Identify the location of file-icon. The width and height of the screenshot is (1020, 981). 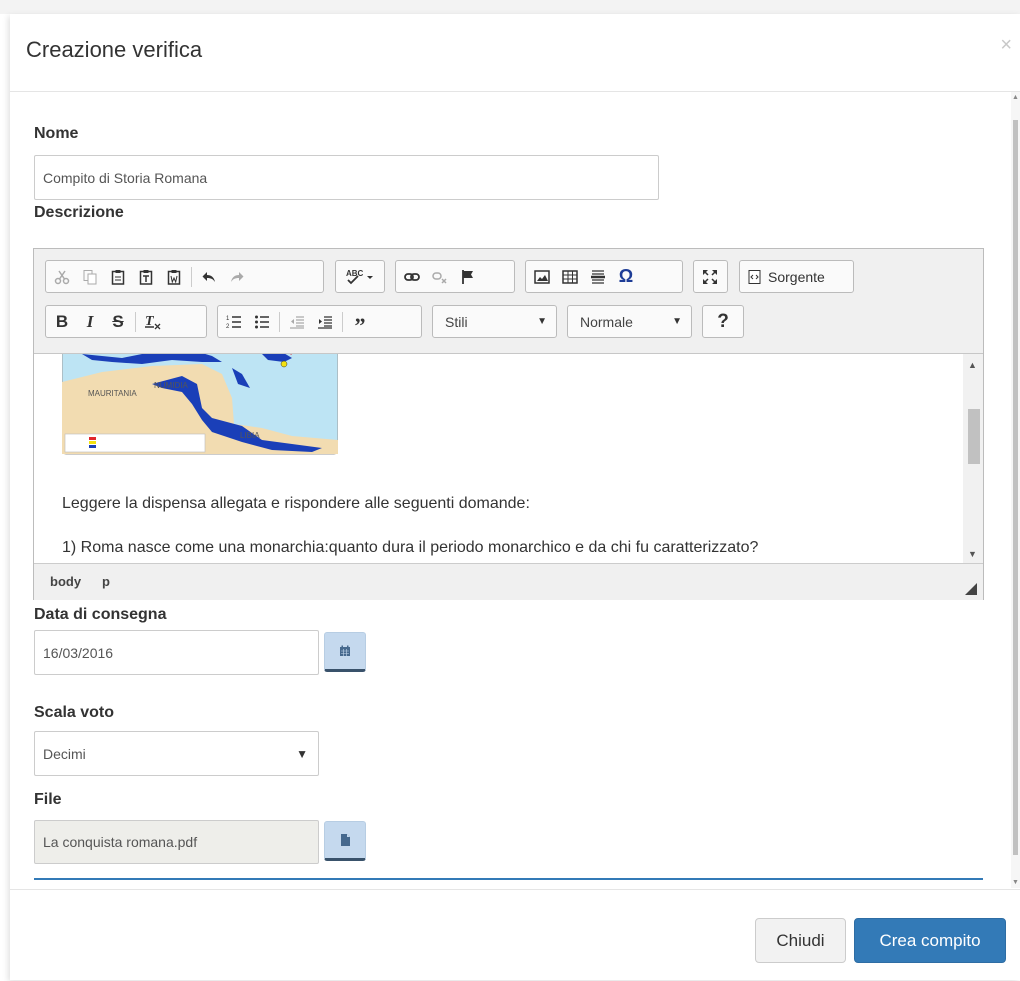
(345, 840).